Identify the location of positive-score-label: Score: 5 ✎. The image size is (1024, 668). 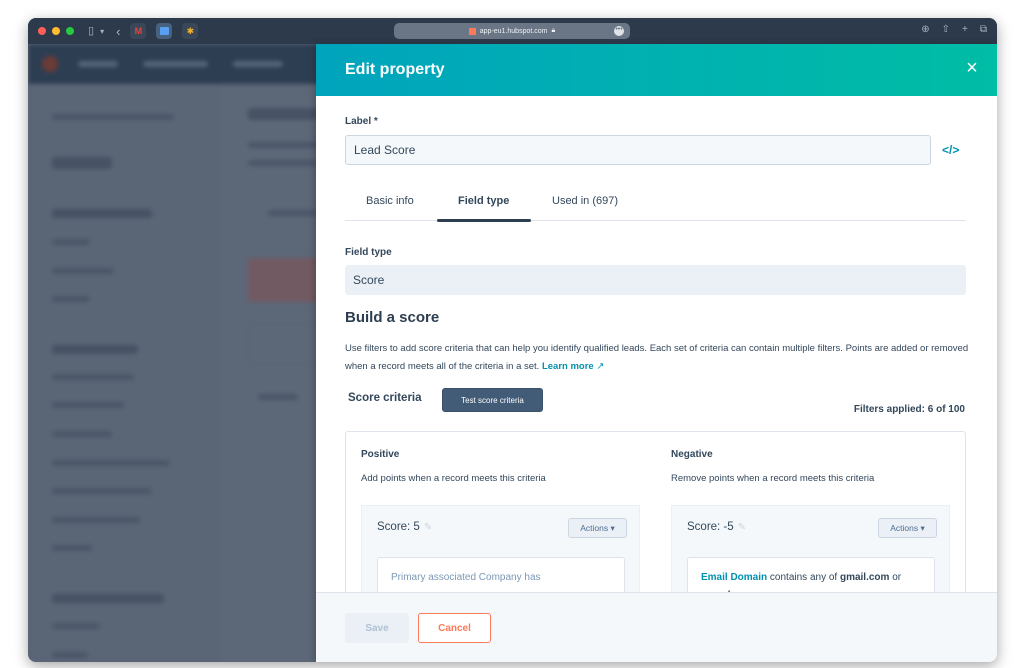
(404, 527).